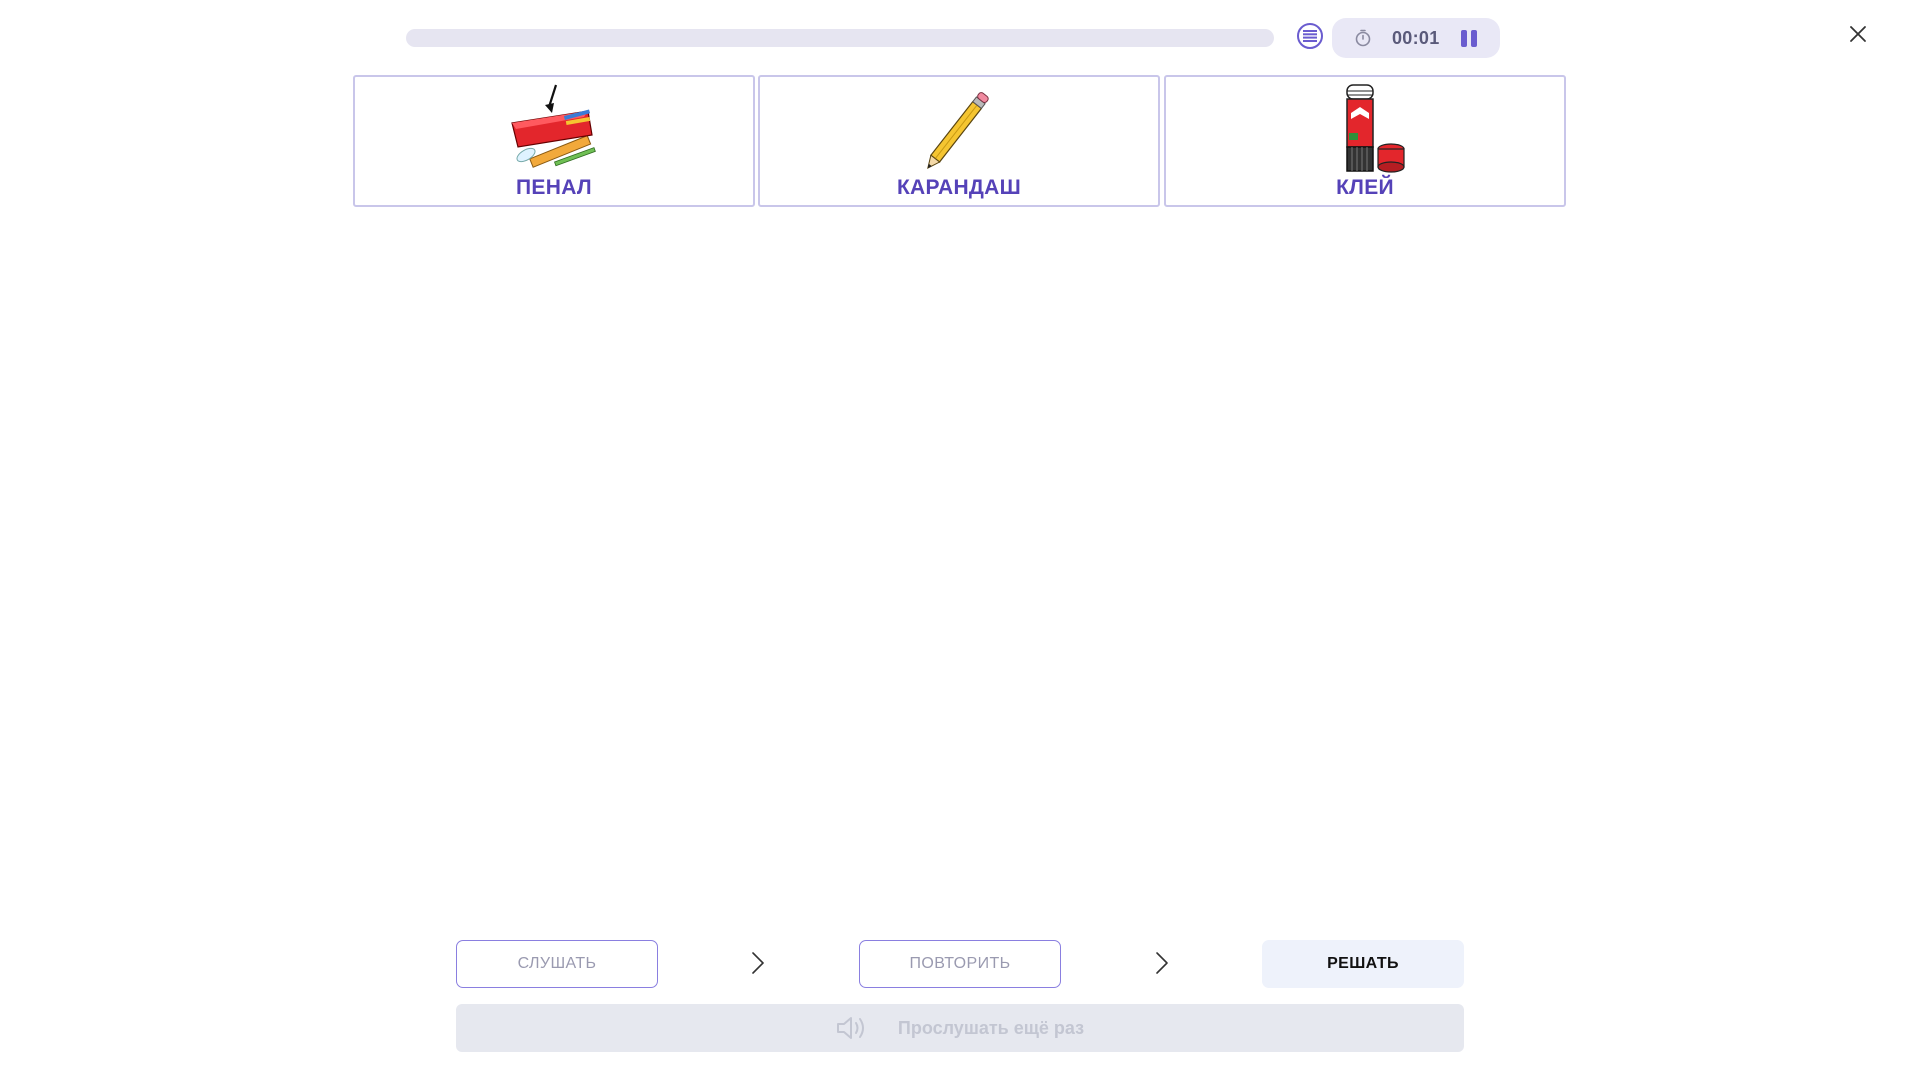  What do you see at coordinates (840, 38) in the screenshot?
I see `progress-bar` at bounding box center [840, 38].